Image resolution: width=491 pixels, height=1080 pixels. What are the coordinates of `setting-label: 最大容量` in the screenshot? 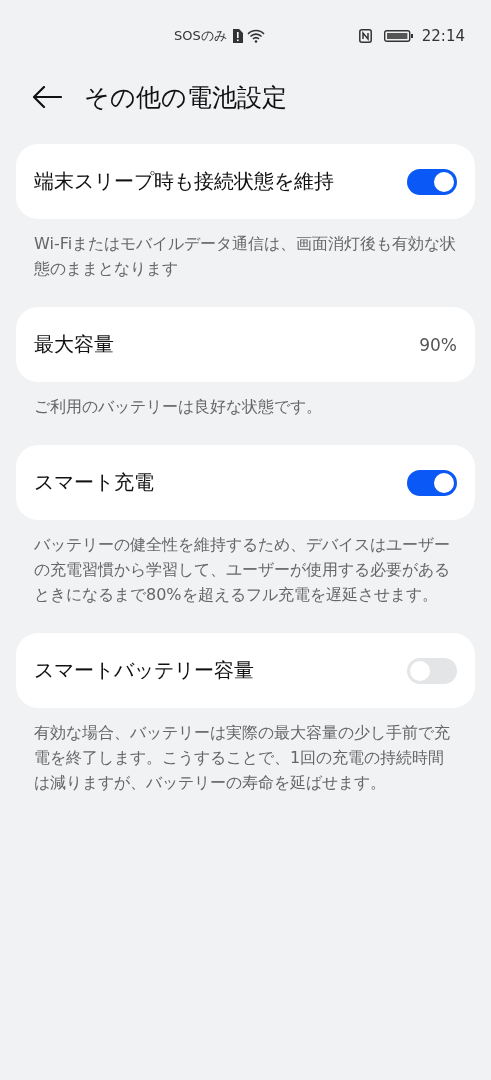 It's located at (74, 344).